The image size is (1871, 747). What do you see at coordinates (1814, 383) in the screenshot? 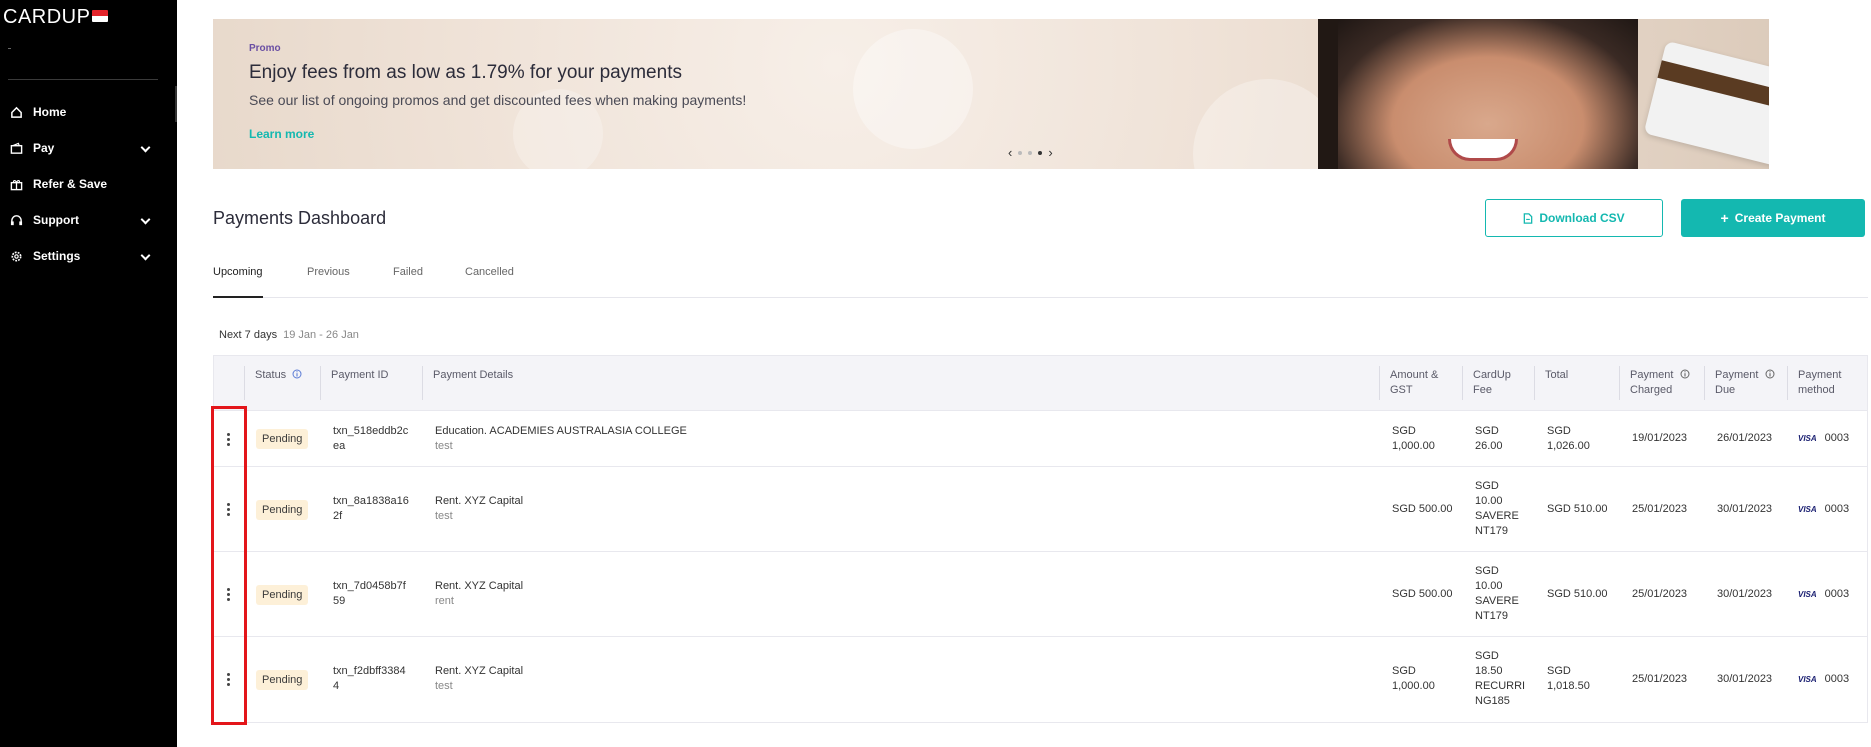
I see `column-header-payment-method: Payment method` at bounding box center [1814, 383].